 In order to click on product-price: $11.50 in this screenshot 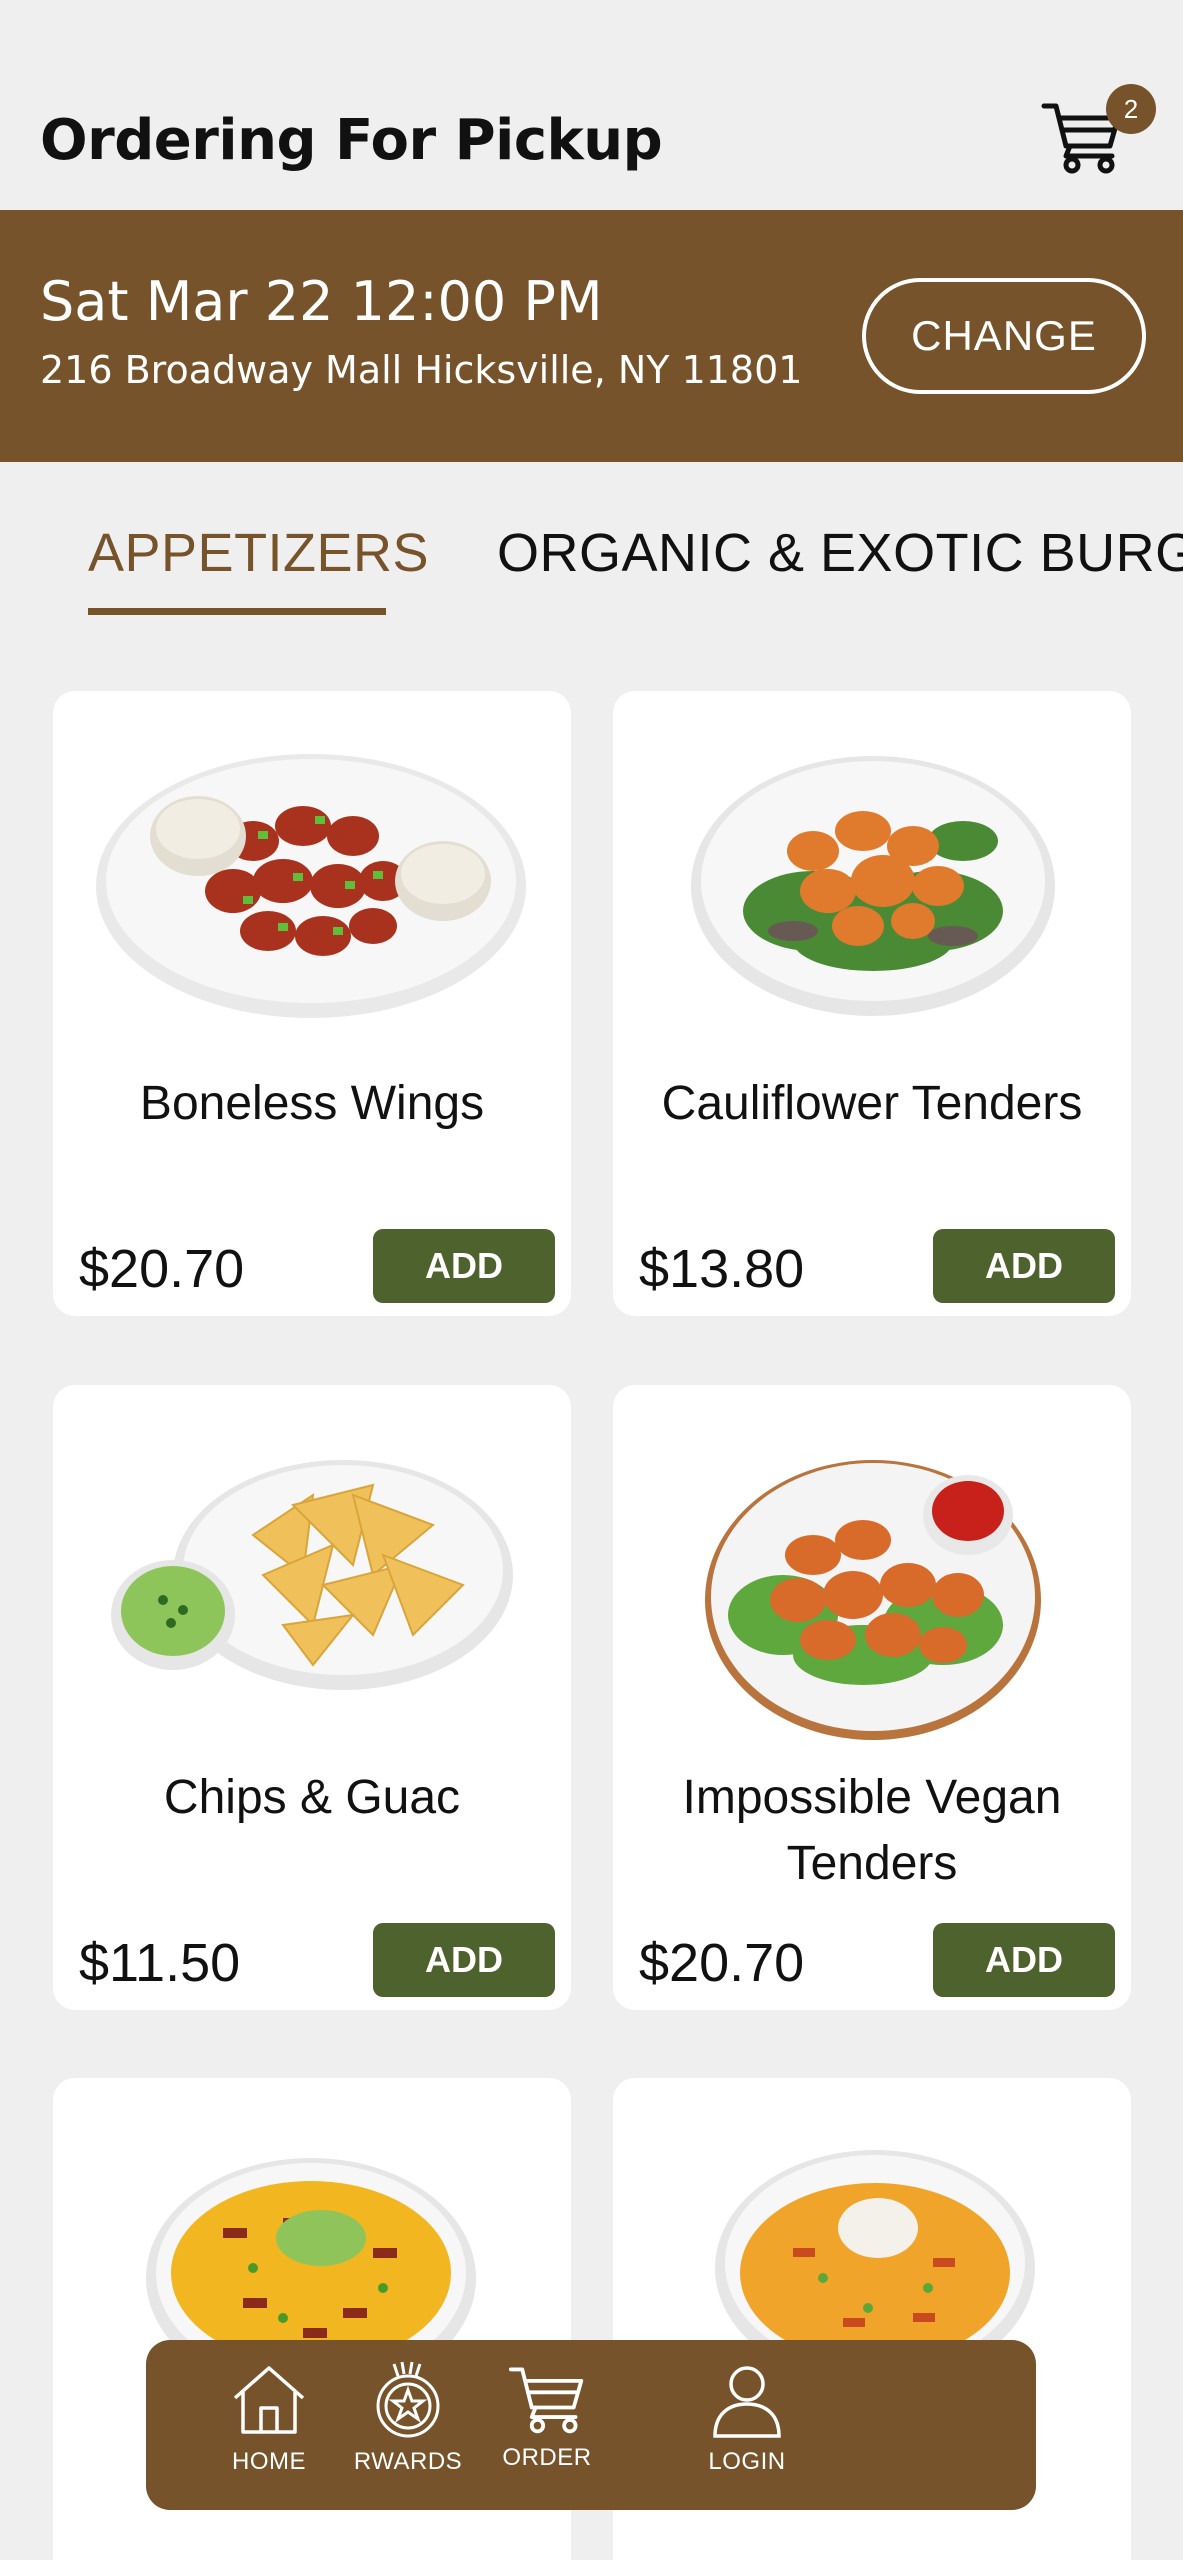, I will do `click(160, 1963)`.